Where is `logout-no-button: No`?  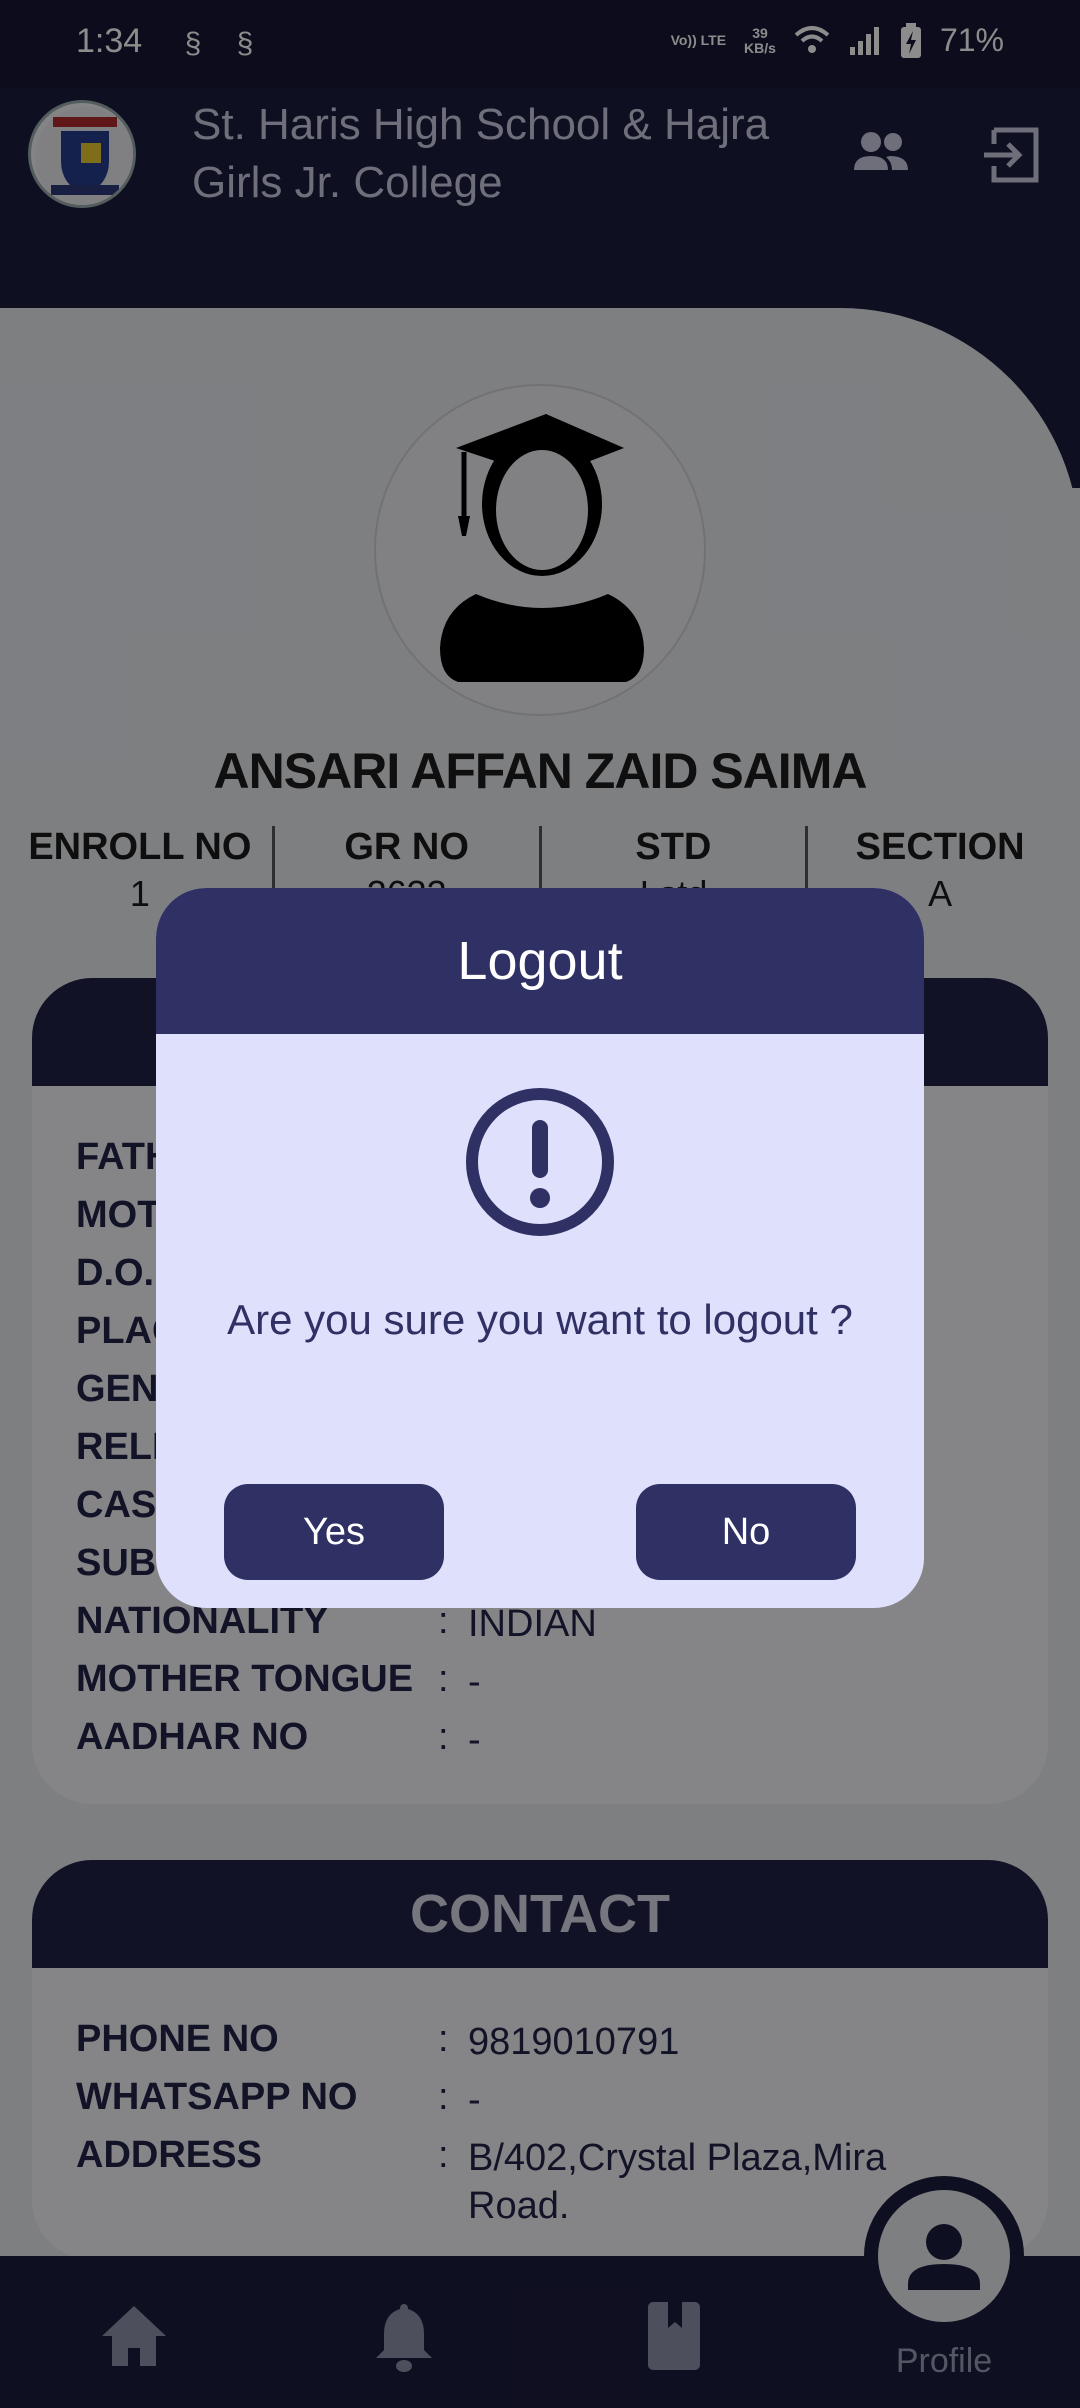
logout-no-button: No is located at coordinates (746, 1532).